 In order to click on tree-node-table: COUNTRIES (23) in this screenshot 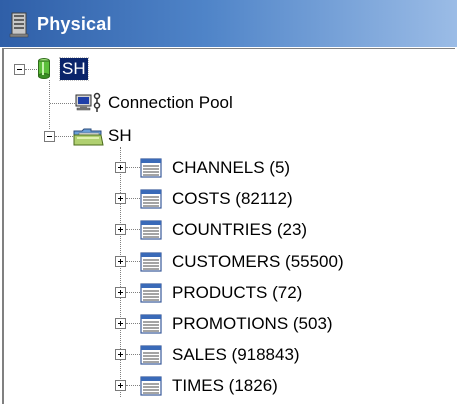, I will do `click(239, 230)`.